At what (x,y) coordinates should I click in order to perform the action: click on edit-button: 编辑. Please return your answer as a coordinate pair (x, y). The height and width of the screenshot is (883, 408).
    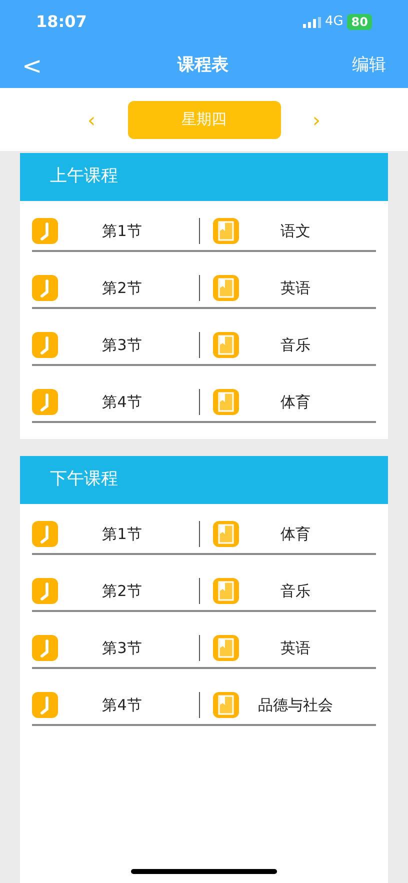
    Looking at the image, I should click on (369, 66).